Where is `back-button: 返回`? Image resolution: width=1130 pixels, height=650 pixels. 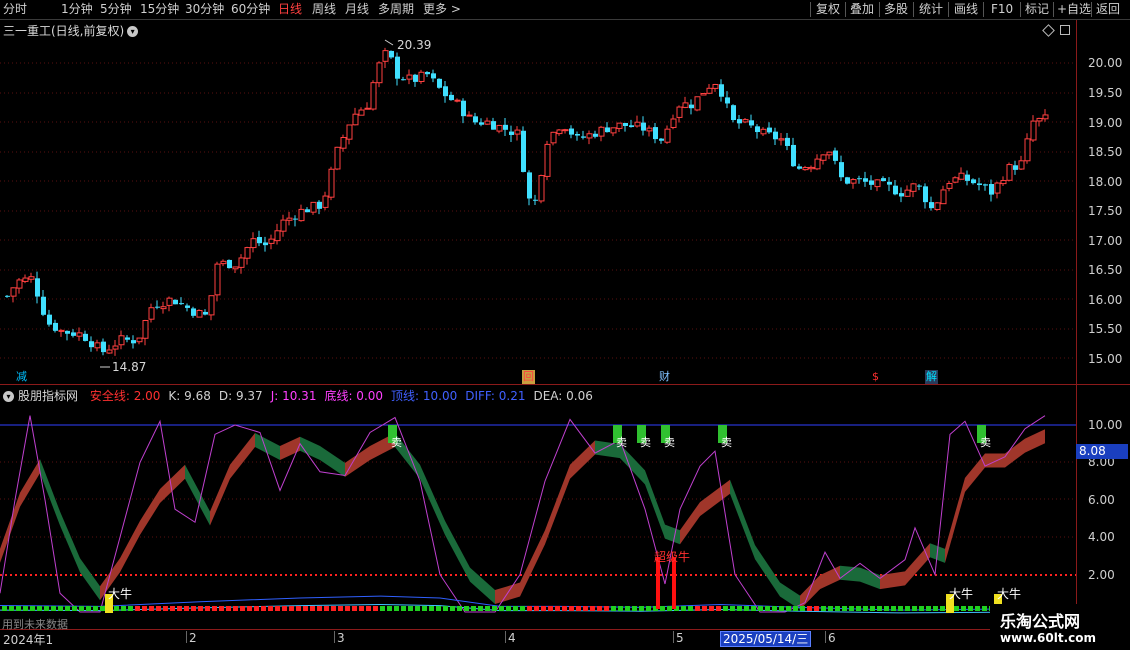 back-button: 返回 is located at coordinates (1108, 9).